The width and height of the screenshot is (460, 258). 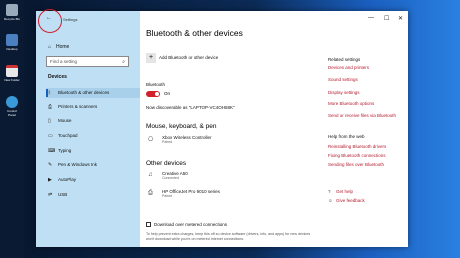 I want to click on more-bluetooth-link: More Bluetooth options, so click(x=351, y=103).